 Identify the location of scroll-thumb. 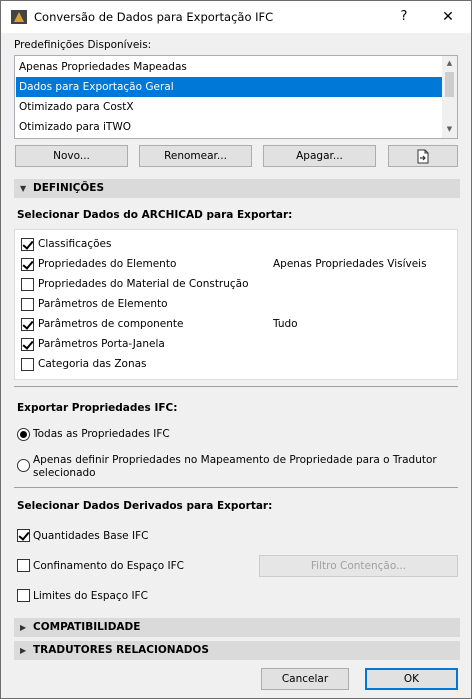
(449, 84).